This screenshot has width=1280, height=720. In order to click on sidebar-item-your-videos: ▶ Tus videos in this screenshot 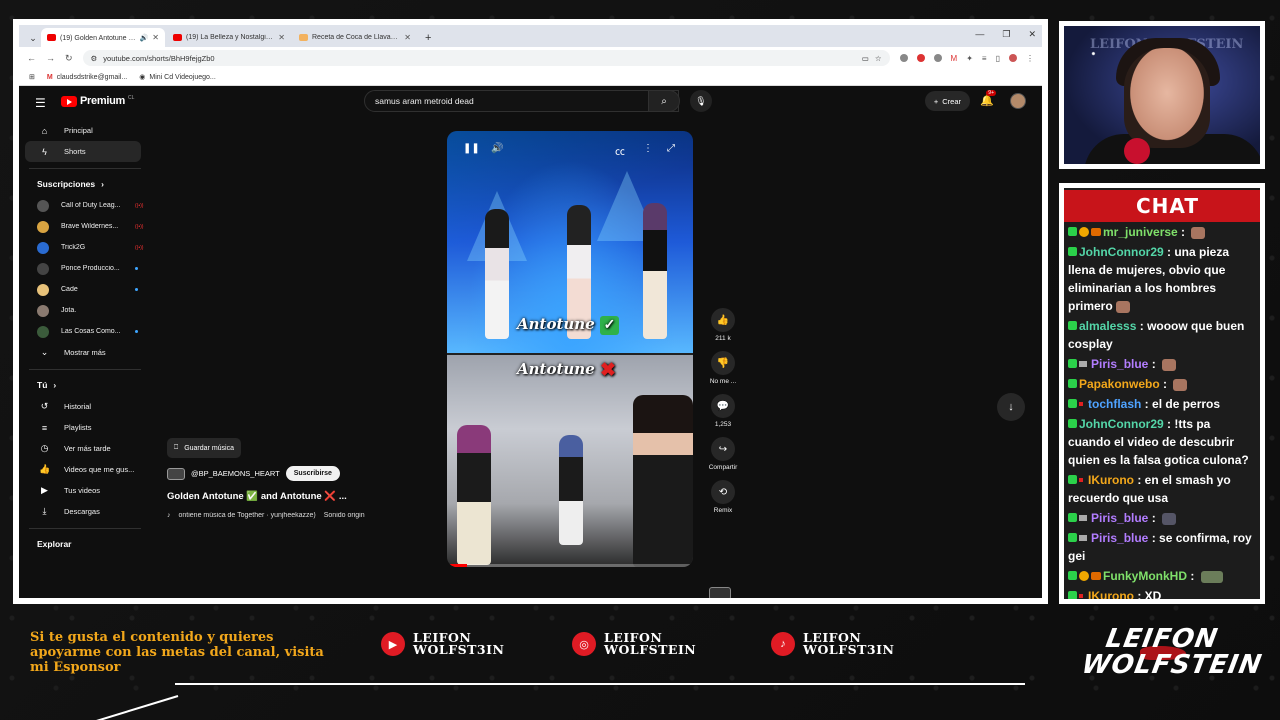, I will do `click(83, 490)`.